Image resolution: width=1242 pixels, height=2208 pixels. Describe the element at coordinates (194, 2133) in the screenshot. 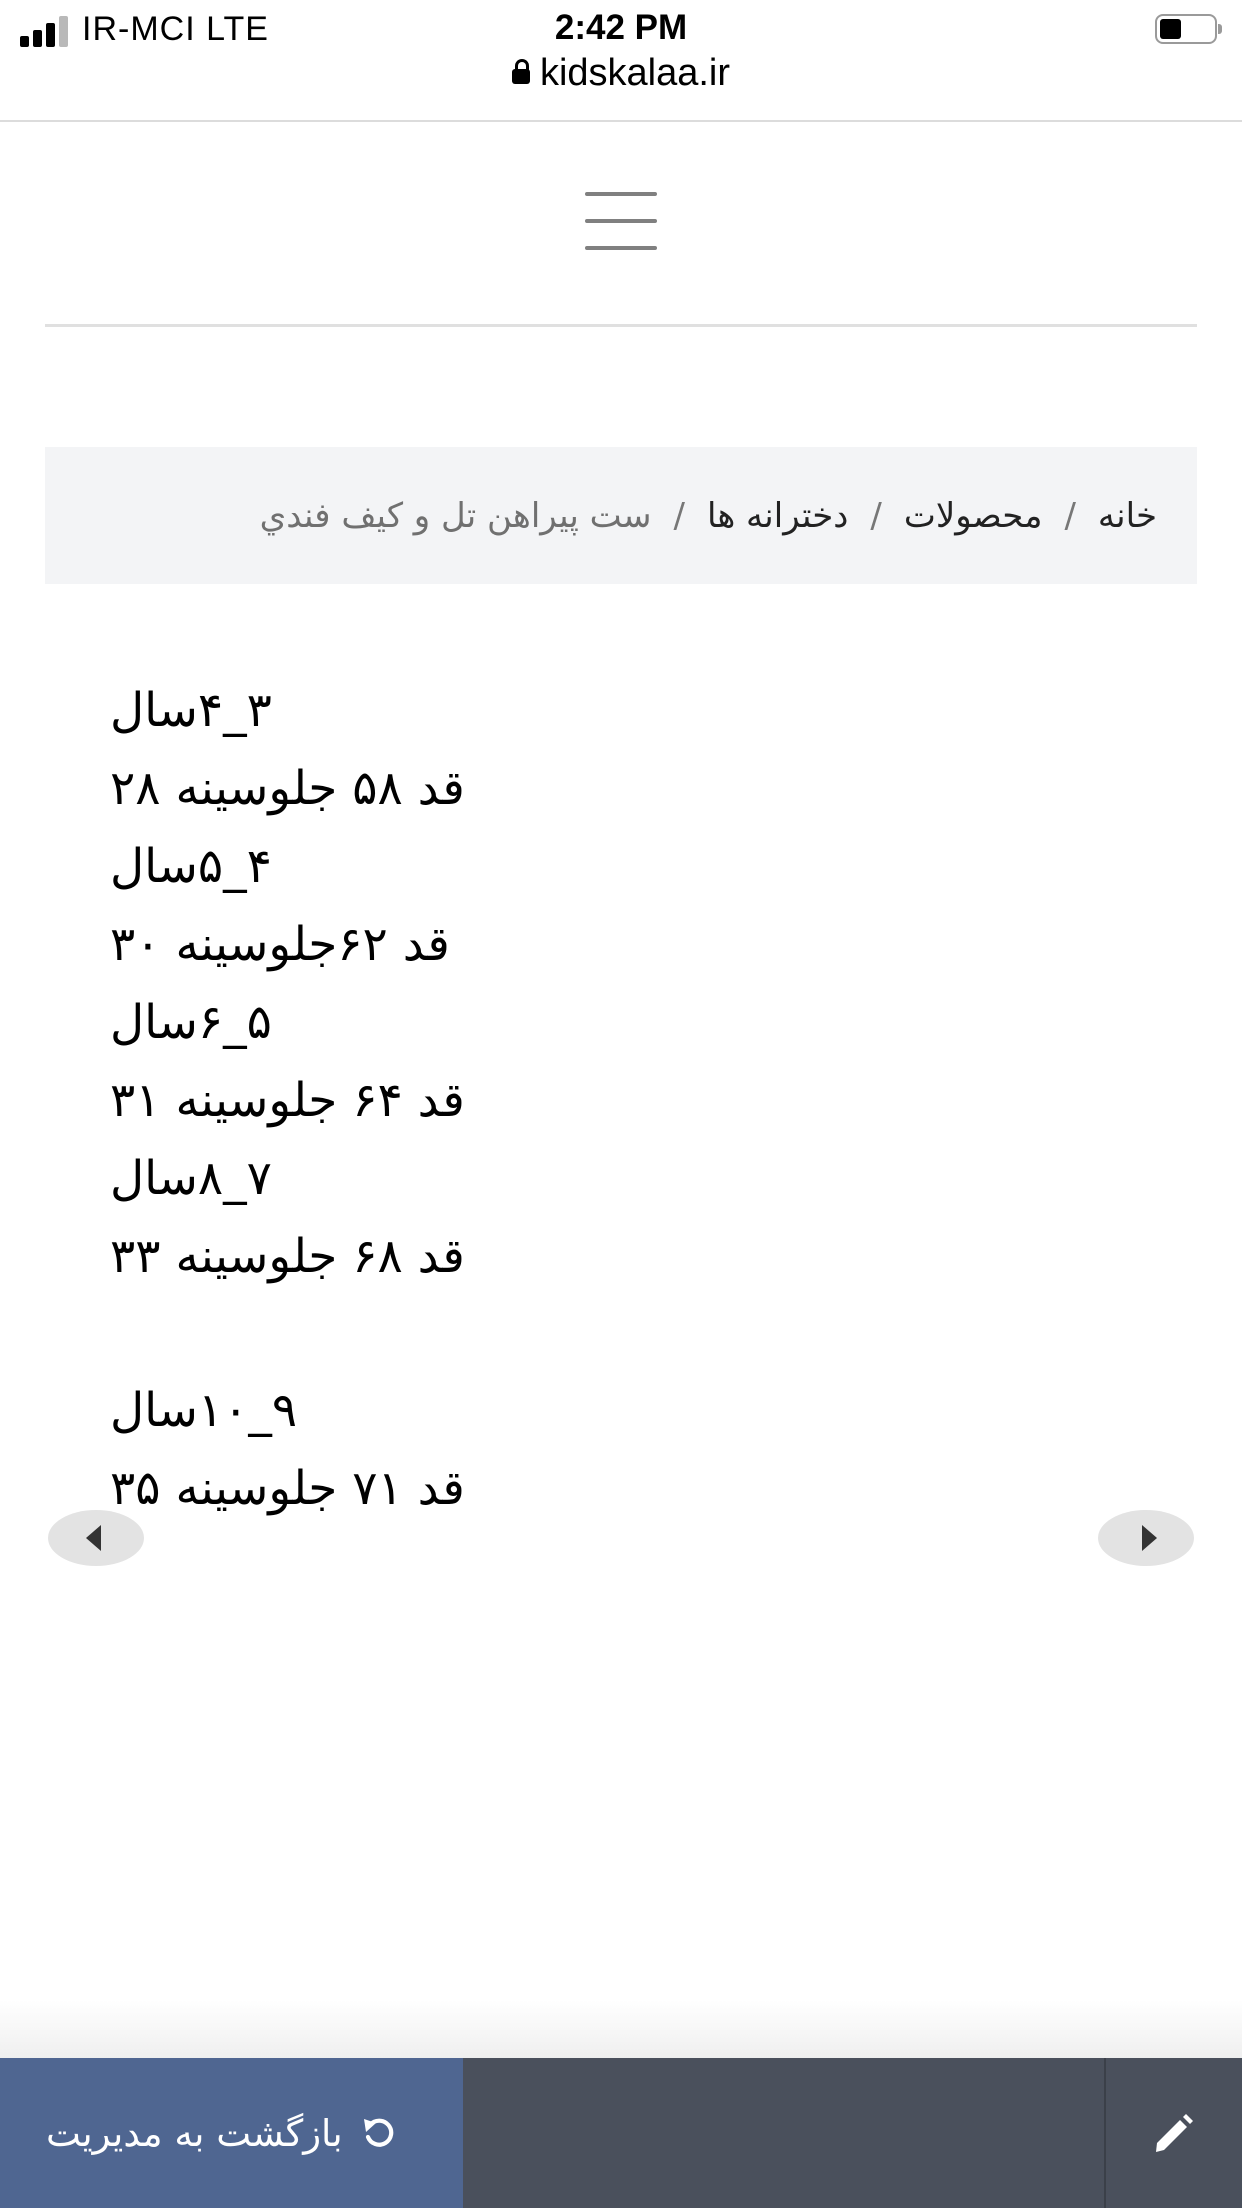

I see `back-to-admin-label: بازگشت به مدیریت` at that location.